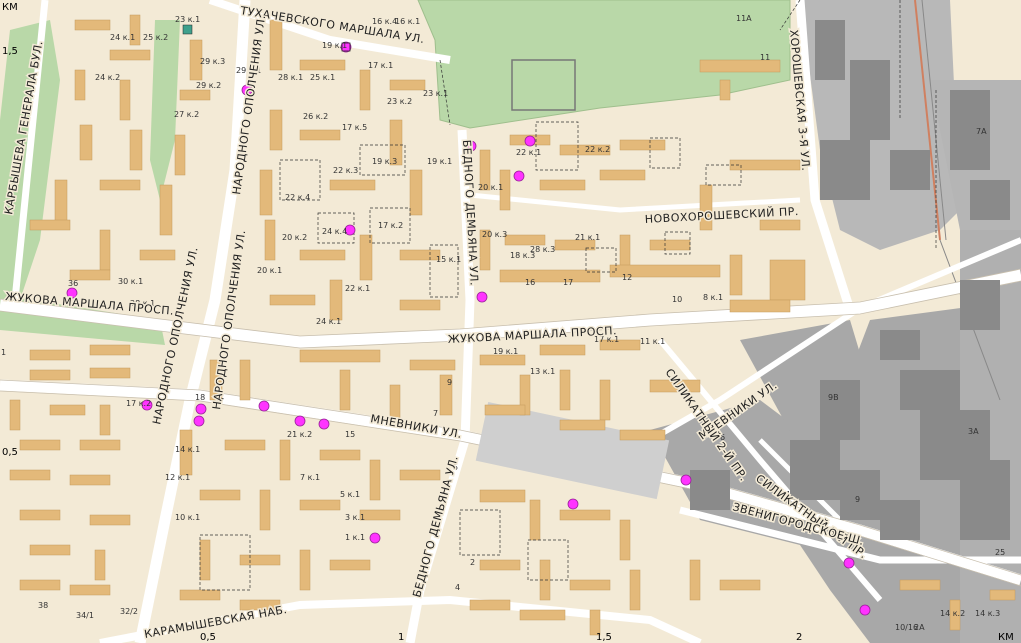 This screenshot has width=1021, height=643. I want to click on bldg-label-7: 25 к.2, so click(155, 37).